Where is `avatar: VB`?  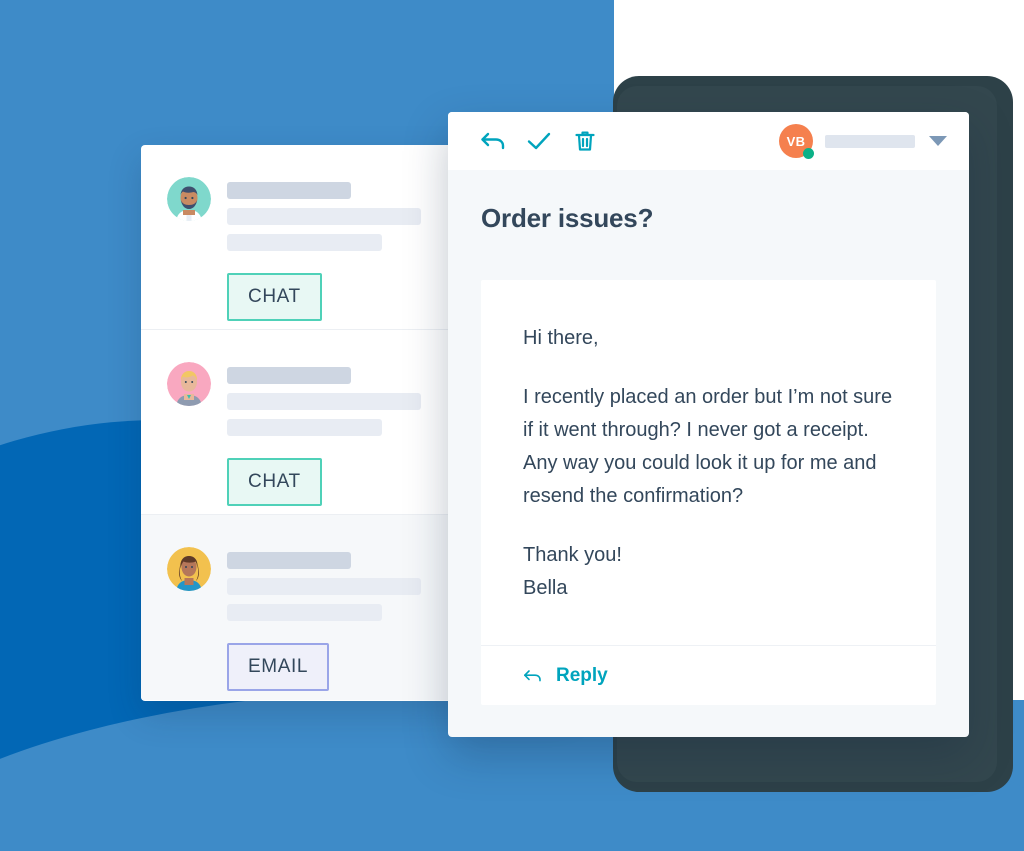 avatar: VB is located at coordinates (796, 141).